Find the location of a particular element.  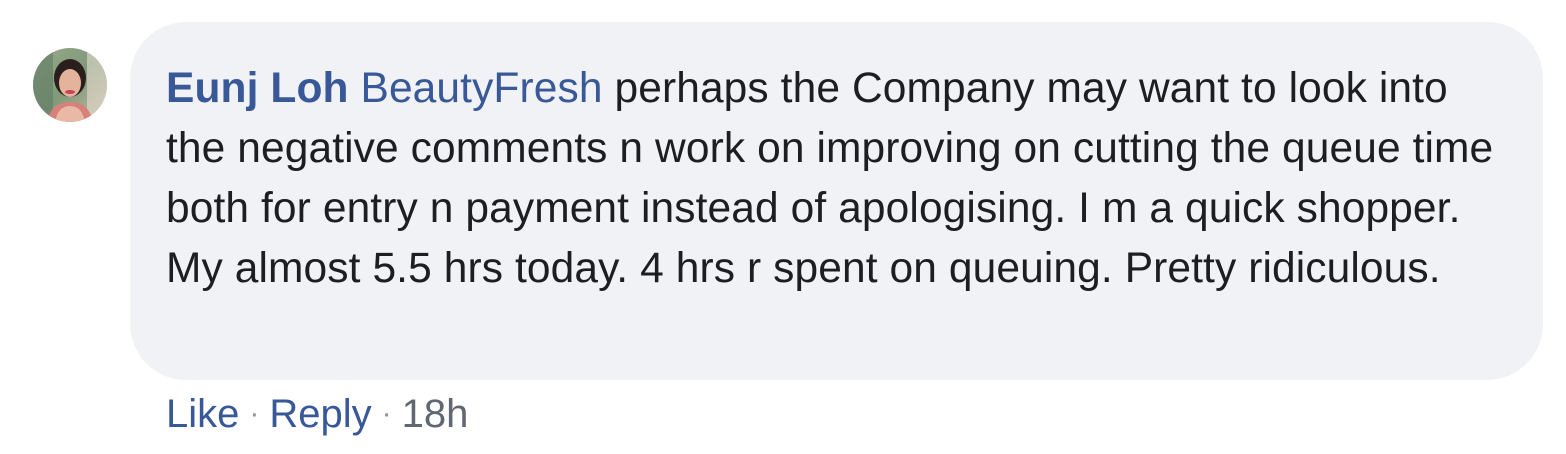

like-button: Like is located at coordinates (202, 414).